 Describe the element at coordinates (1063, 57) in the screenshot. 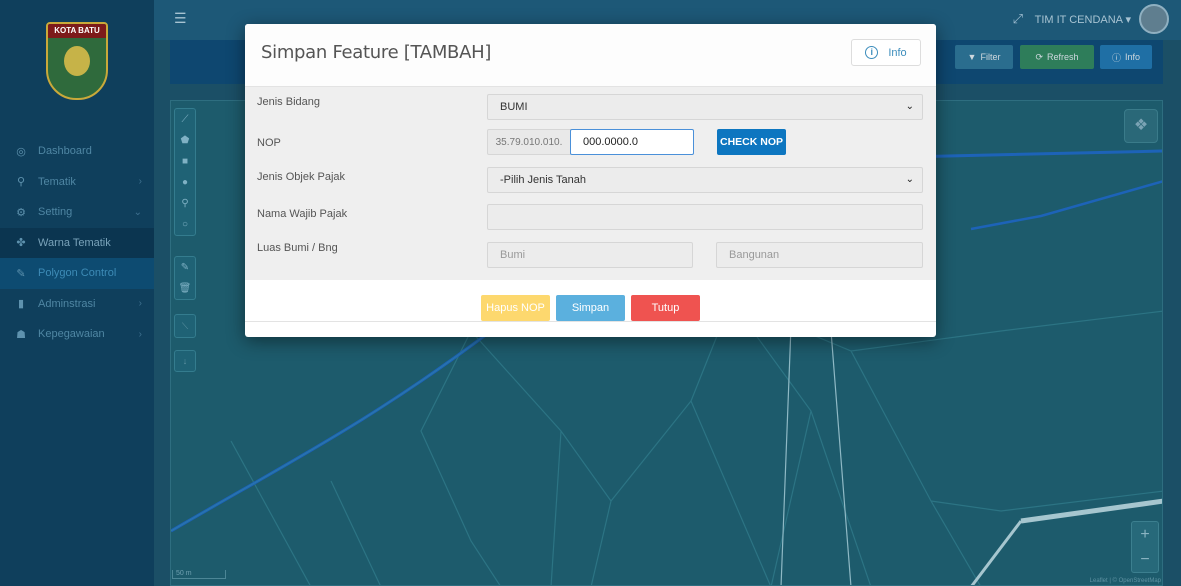

I see `refresh-label: Refresh` at that location.